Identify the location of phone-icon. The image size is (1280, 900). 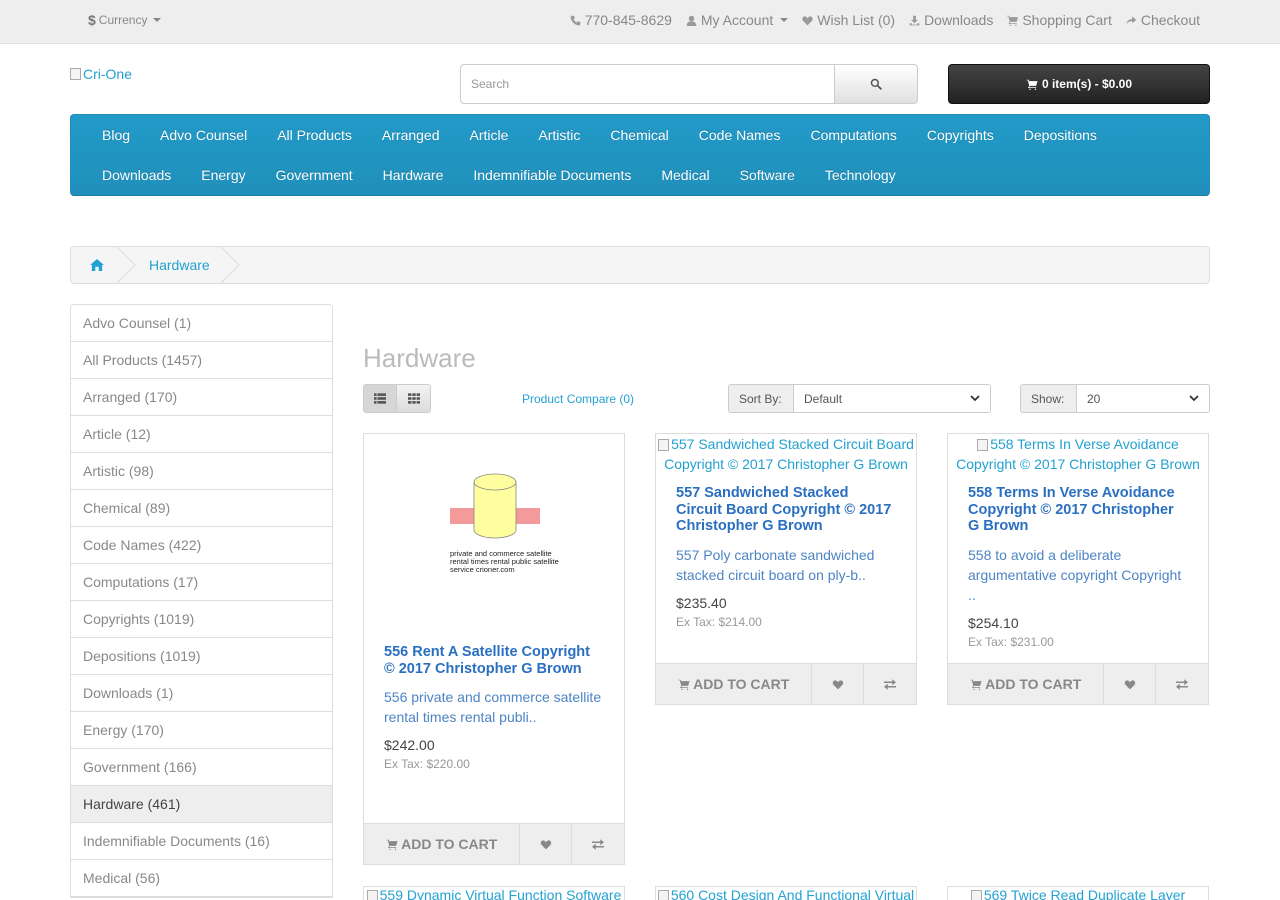
(575, 20).